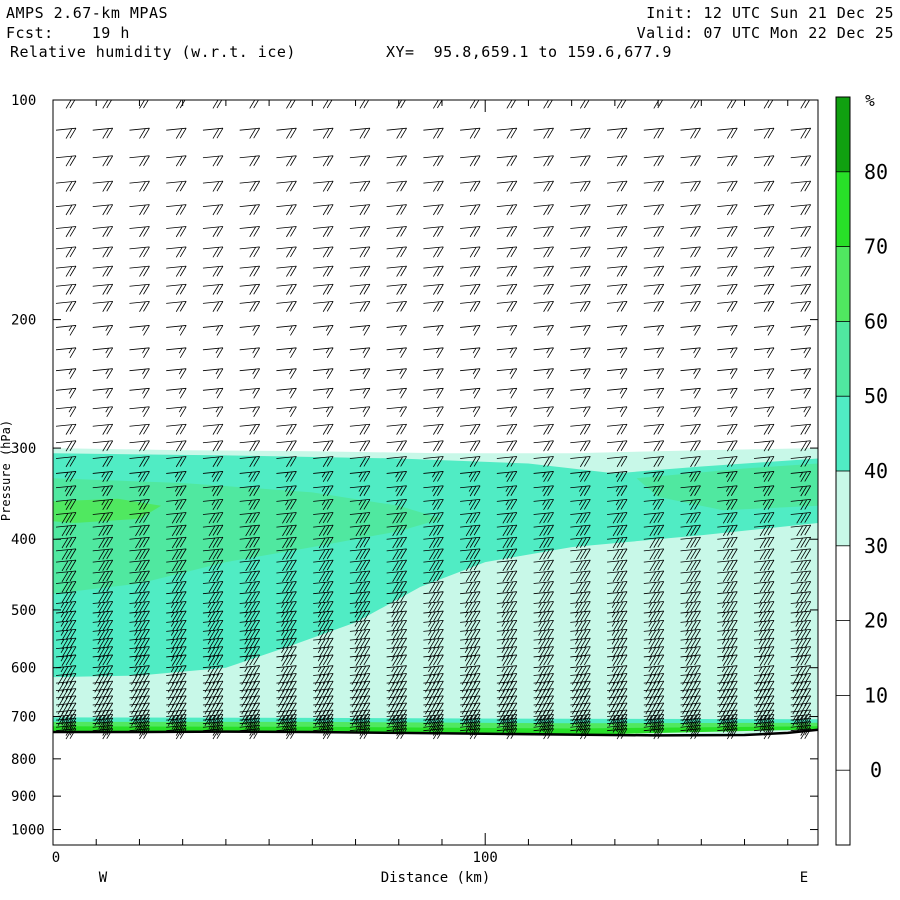  Describe the element at coordinates (436, 878) in the screenshot. I see `x-axis-label: Distance (km)` at that location.